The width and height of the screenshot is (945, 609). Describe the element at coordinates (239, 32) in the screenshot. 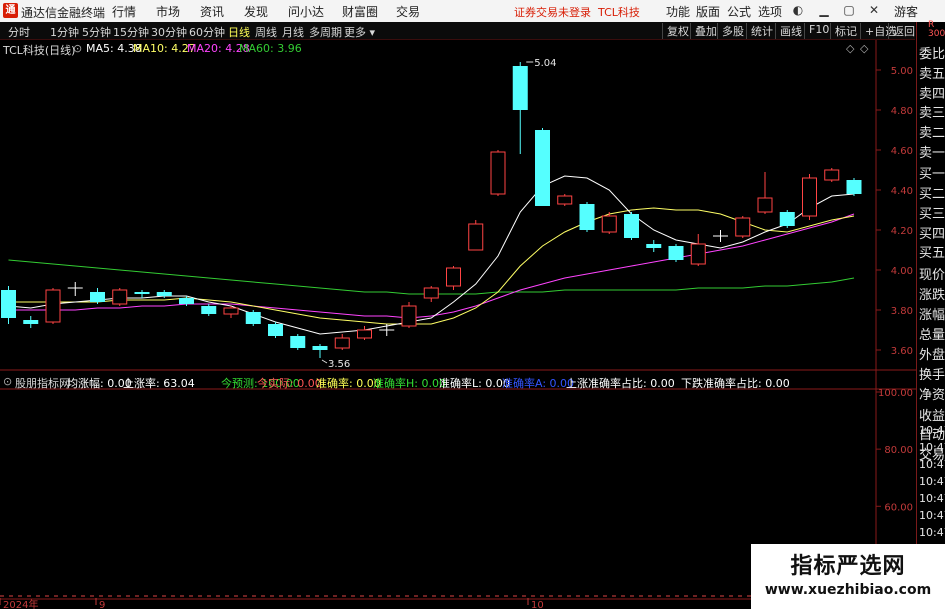

I see `period-daily: 日线` at that location.